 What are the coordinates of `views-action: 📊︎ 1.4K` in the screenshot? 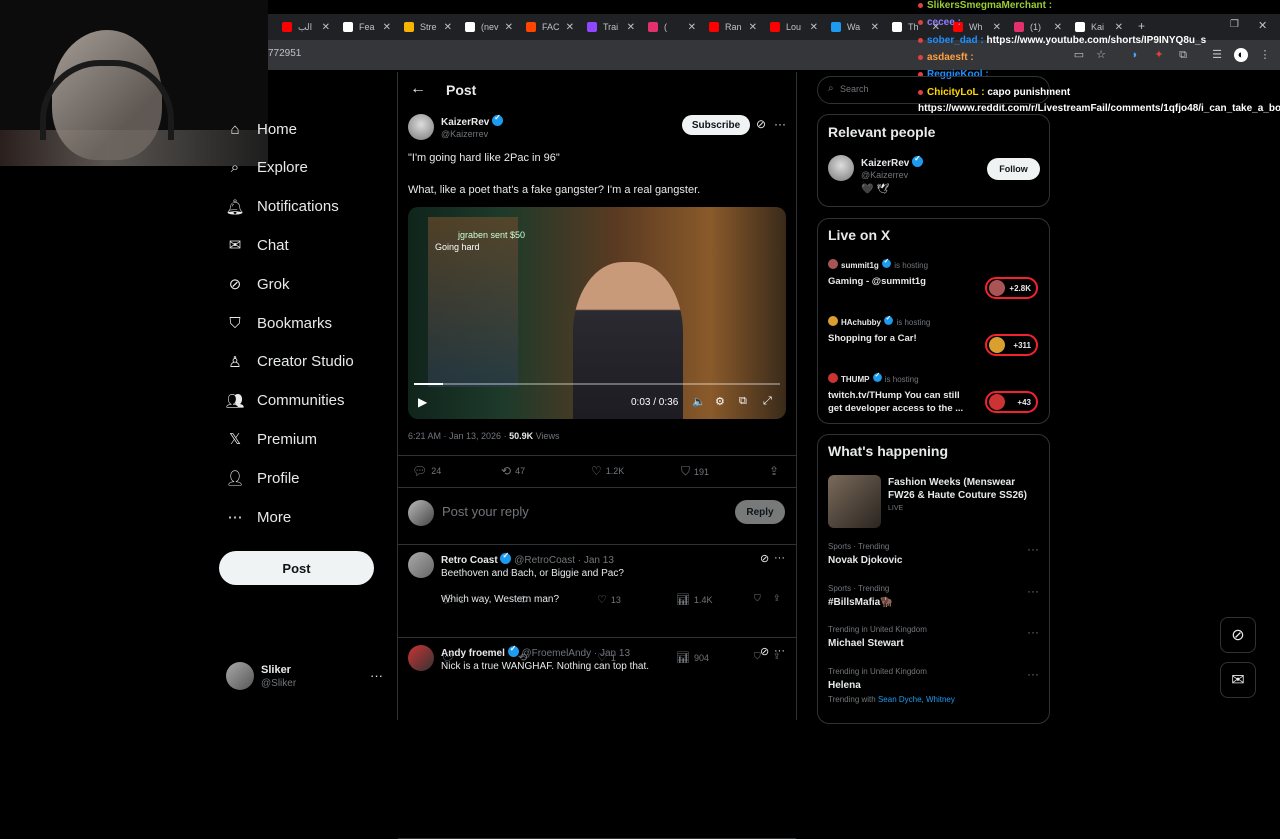 It's located at (694, 599).